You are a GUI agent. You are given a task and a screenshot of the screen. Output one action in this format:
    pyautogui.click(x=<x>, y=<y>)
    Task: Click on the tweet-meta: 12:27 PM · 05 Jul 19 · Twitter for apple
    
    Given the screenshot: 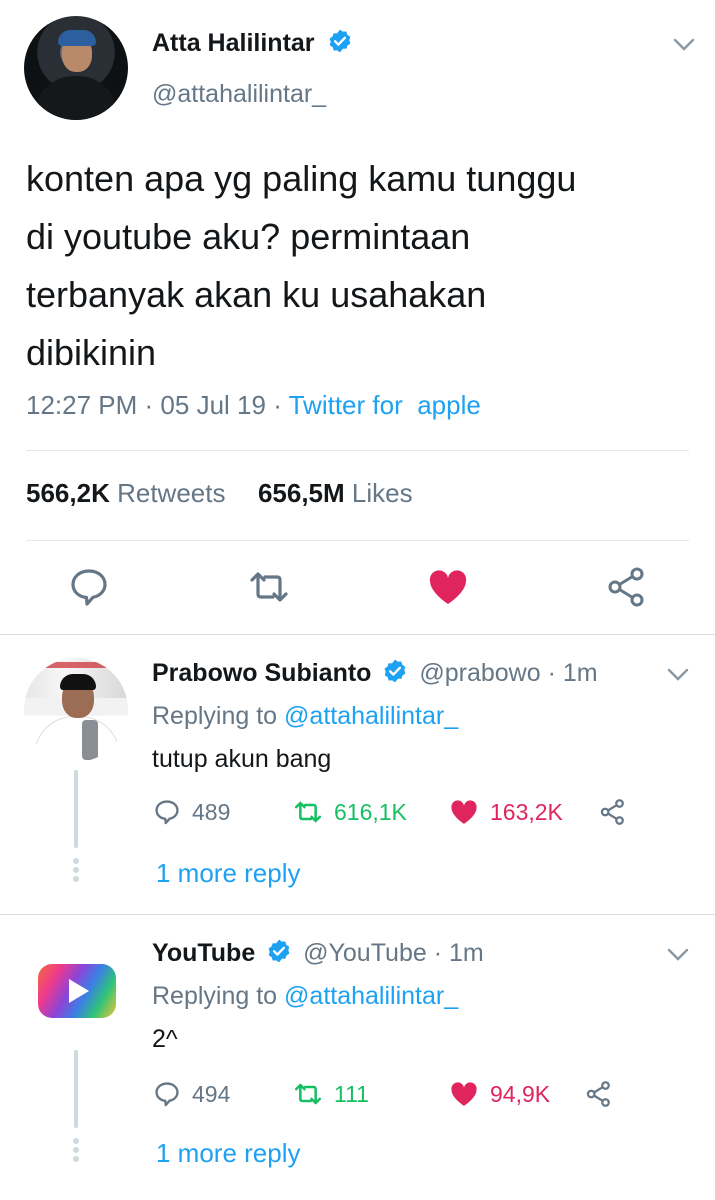 What is the action you would take?
    pyautogui.click(x=253, y=405)
    